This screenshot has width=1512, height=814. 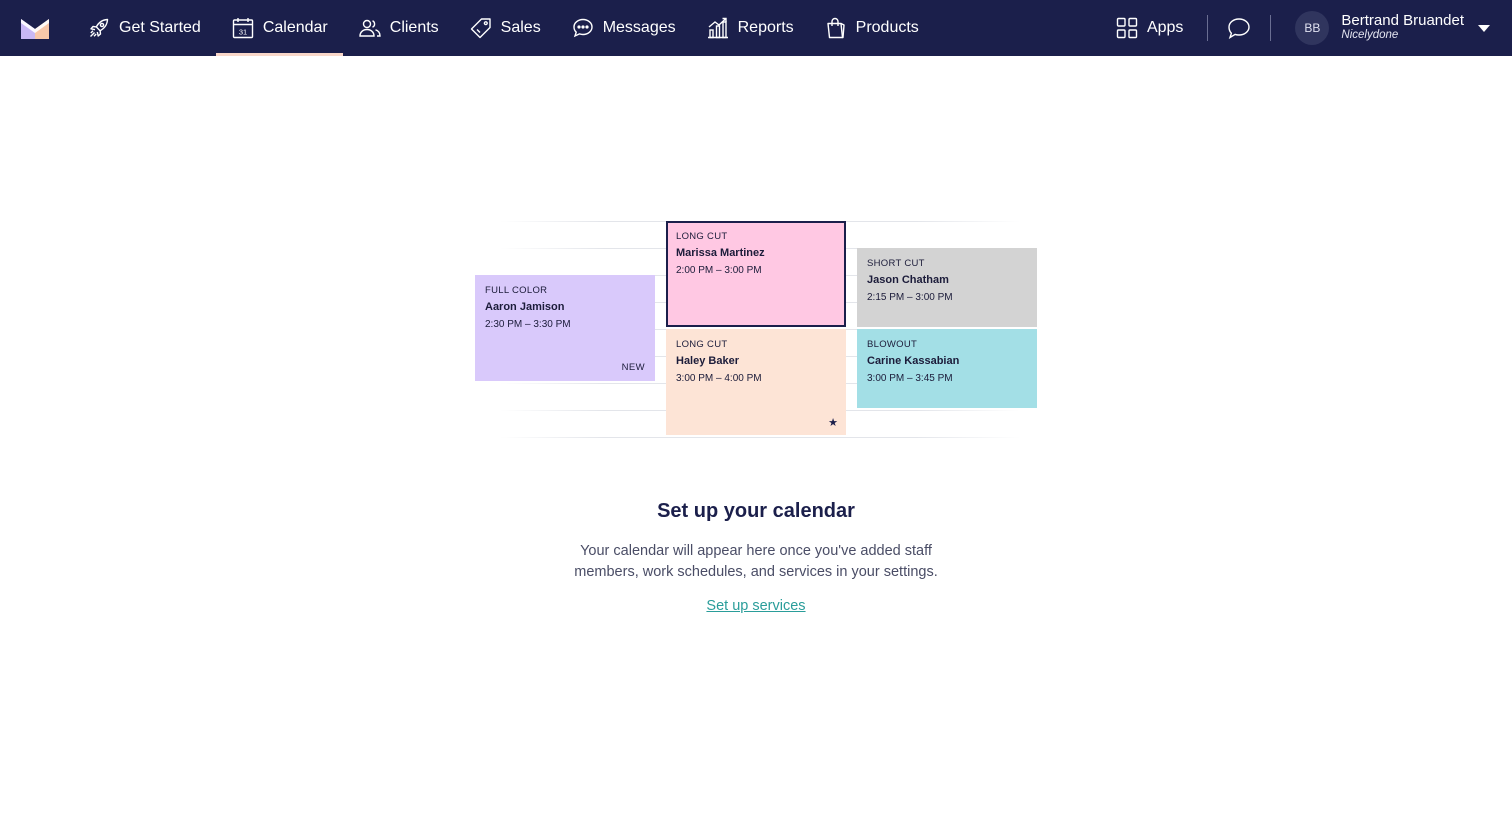 What do you see at coordinates (707, 361) in the screenshot?
I see `appointment-client: Haley Baker` at bounding box center [707, 361].